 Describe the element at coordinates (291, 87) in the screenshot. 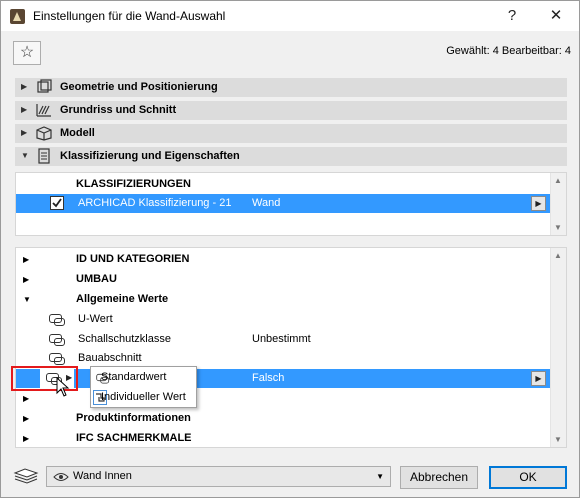

I see `section-geometry: ▶ Geometrie und Positionierung` at that location.